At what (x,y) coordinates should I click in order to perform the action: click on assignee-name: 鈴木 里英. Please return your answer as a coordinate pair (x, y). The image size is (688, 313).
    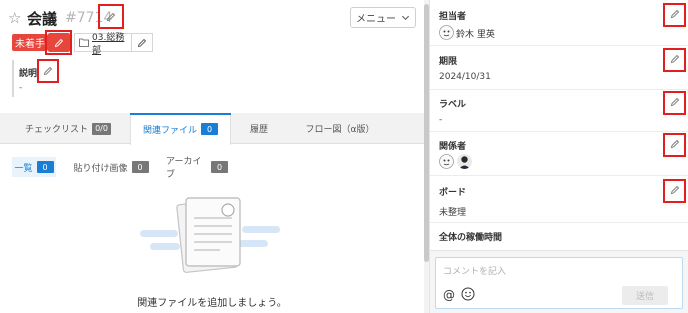
    Looking at the image, I should click on (475, 35).